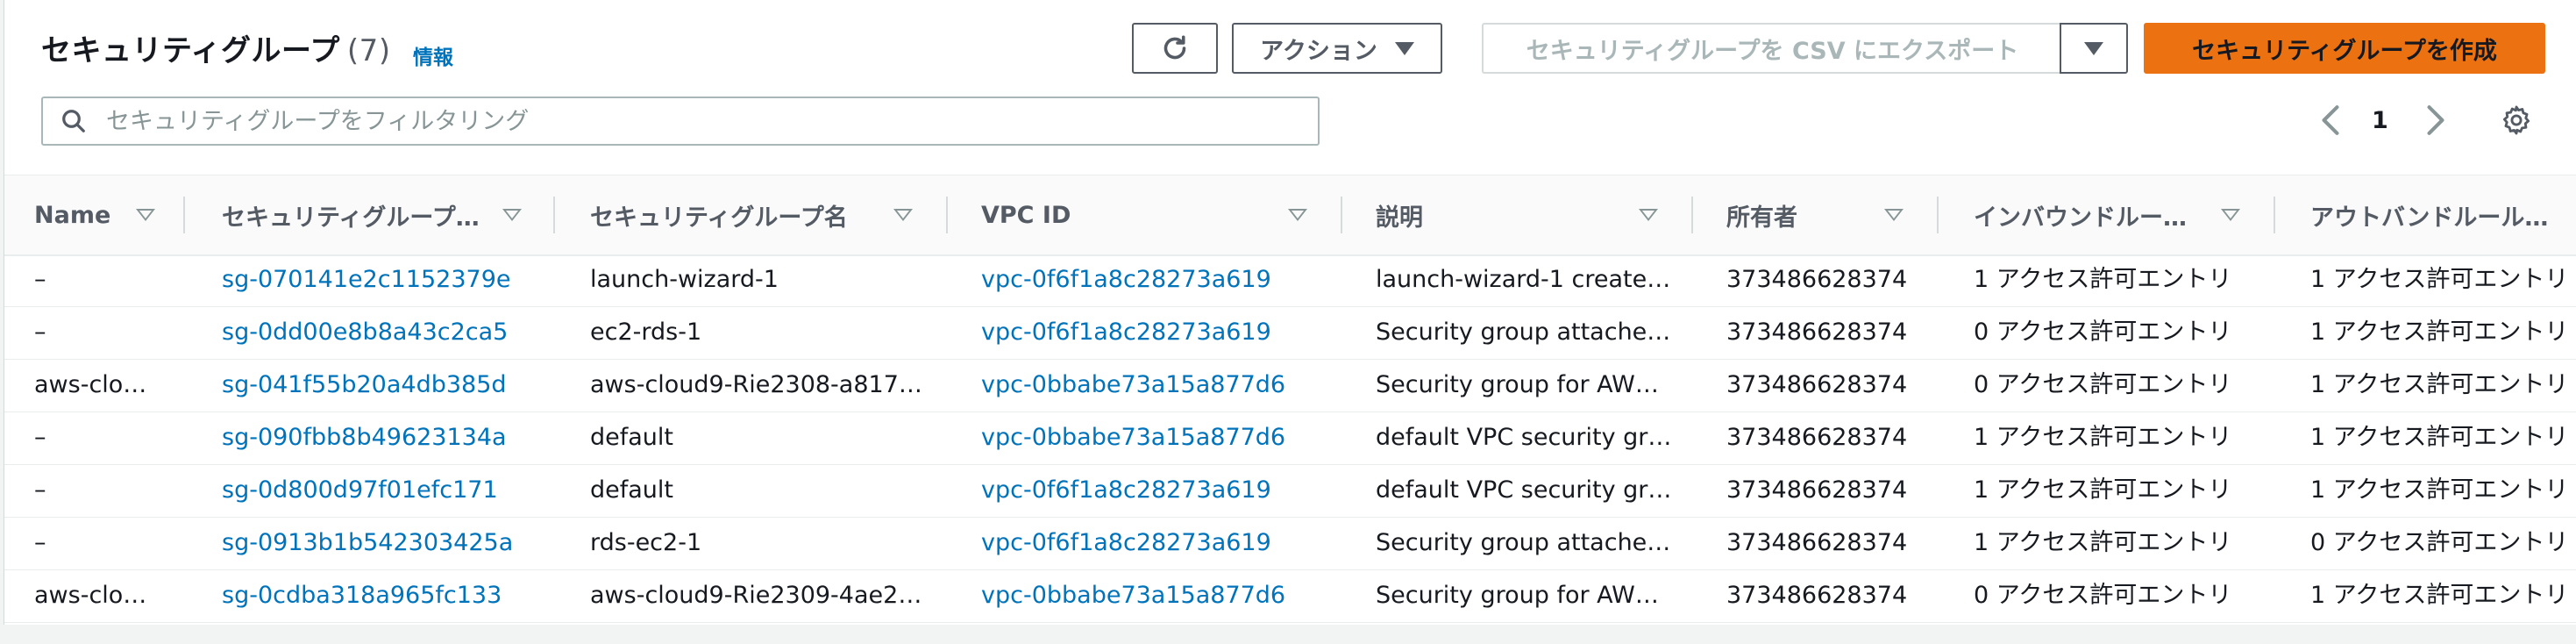  I want to click on table-settings-button, so click(2516, 120).